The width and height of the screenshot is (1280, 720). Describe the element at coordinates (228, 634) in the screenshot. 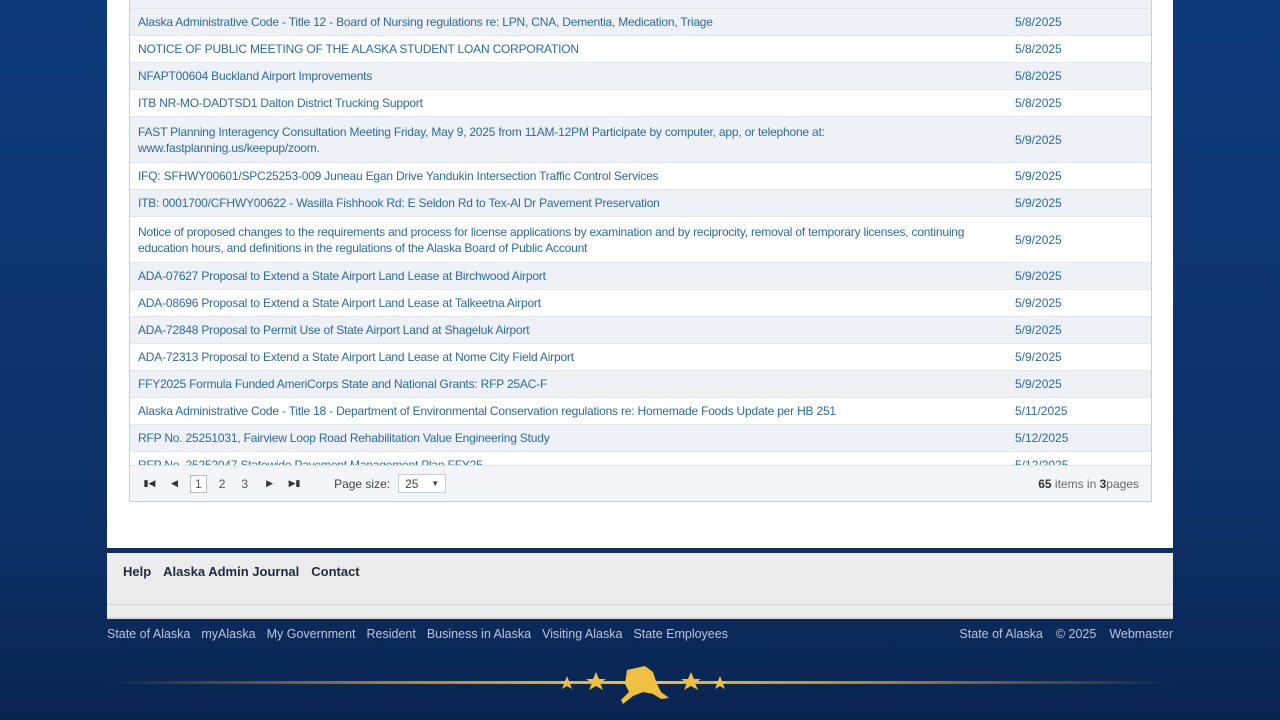

I see `state-link-myalaska: myAlaska` at that location.